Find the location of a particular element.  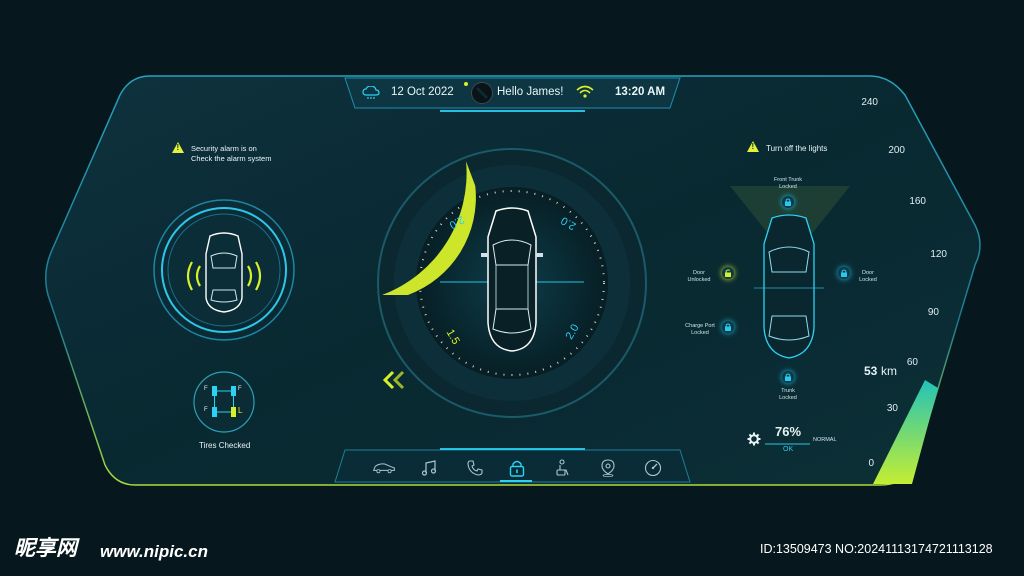

watermark-id: ID:13509473 NO:20241113174721113128 is located at coordinates (876, 549).